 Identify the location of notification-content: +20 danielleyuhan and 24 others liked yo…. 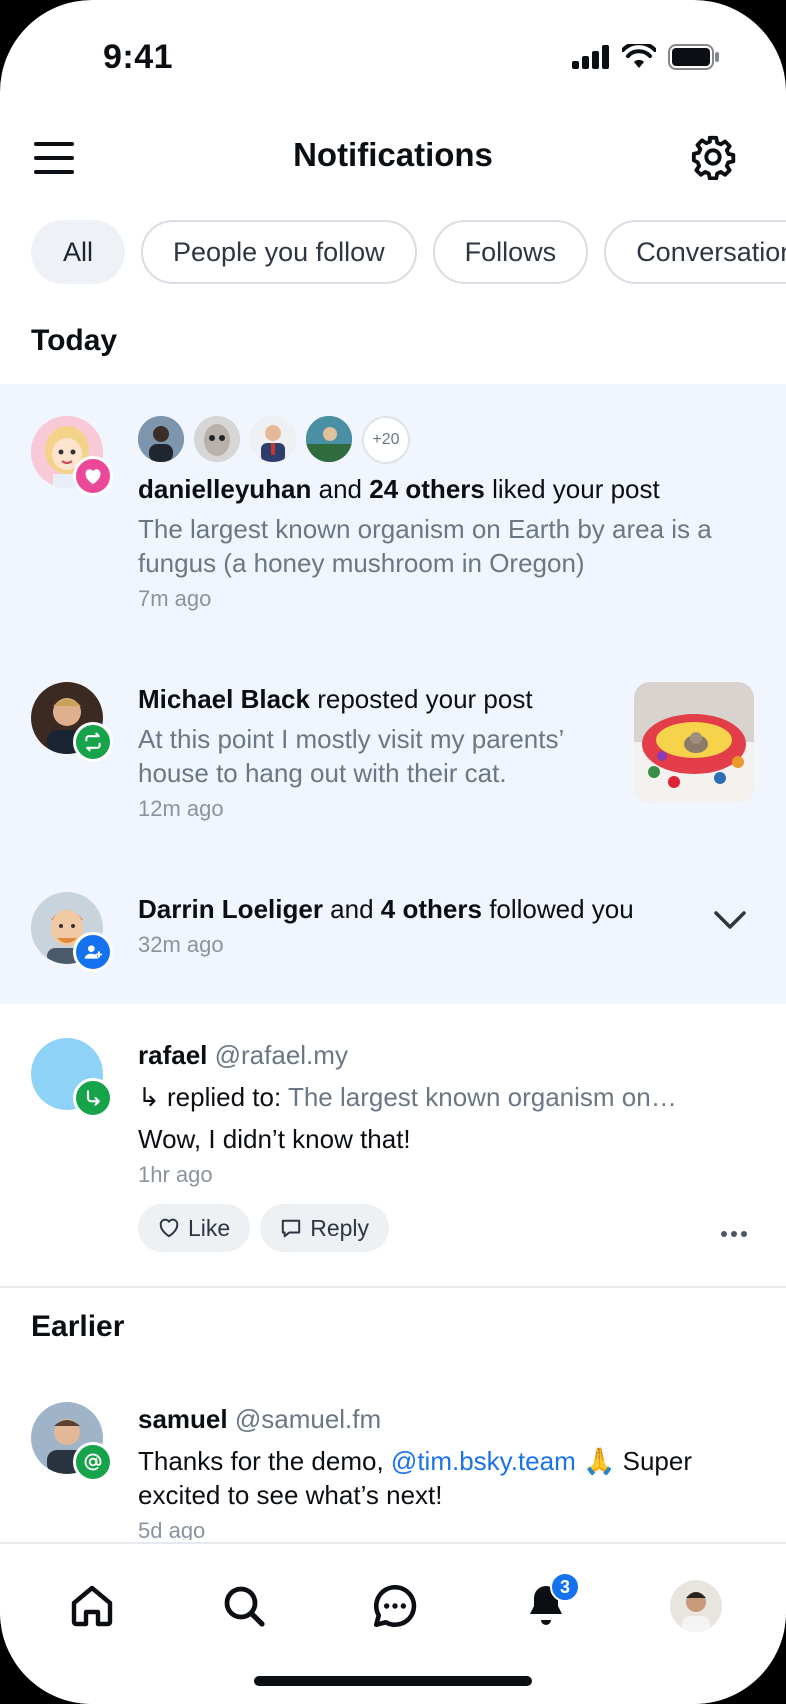
(442, 514).